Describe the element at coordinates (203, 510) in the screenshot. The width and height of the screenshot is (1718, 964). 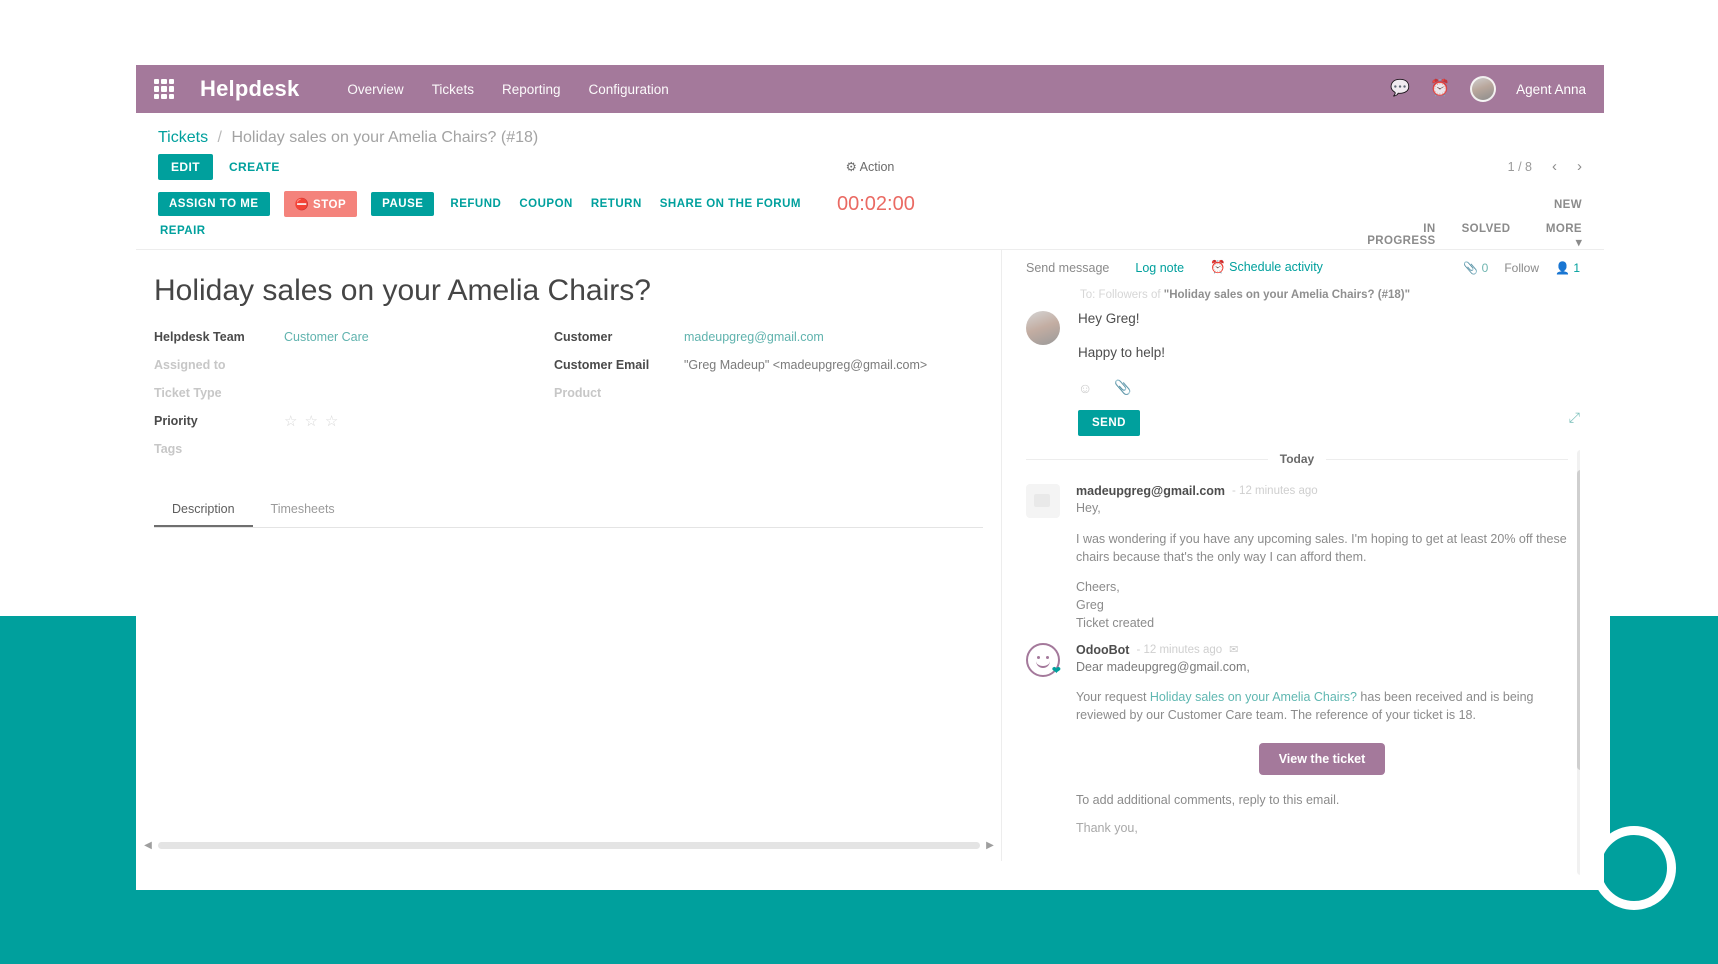
I see `tab-description: Description` at that location.